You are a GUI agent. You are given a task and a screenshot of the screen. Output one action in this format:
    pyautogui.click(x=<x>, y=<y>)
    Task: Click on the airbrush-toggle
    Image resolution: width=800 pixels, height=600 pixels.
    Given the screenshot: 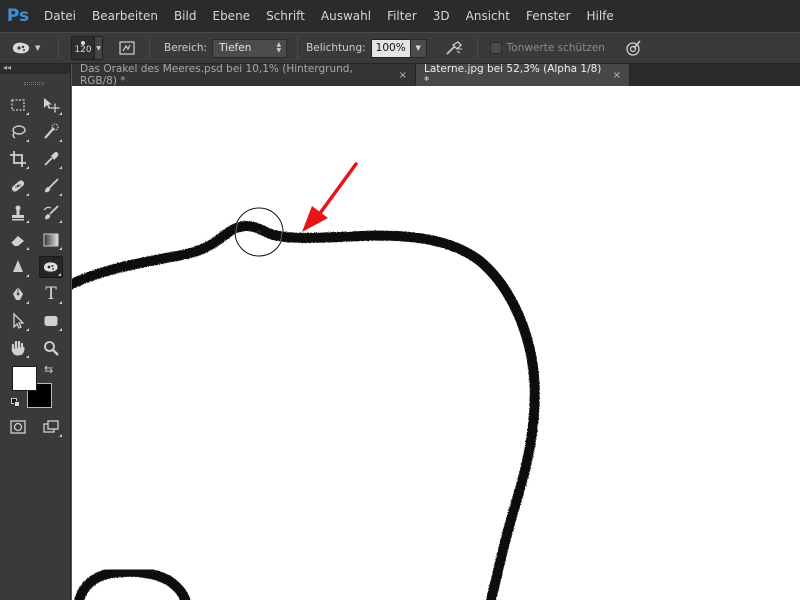 What is the action you would take?
    pyautogui.click(x=454, y=48)
    